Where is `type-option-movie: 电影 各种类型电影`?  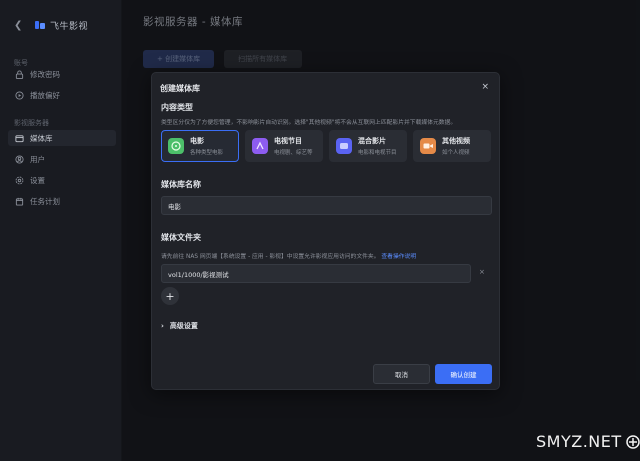
type-option-movie: 电影 各种类型电影 is located at coordinates (200, 146).